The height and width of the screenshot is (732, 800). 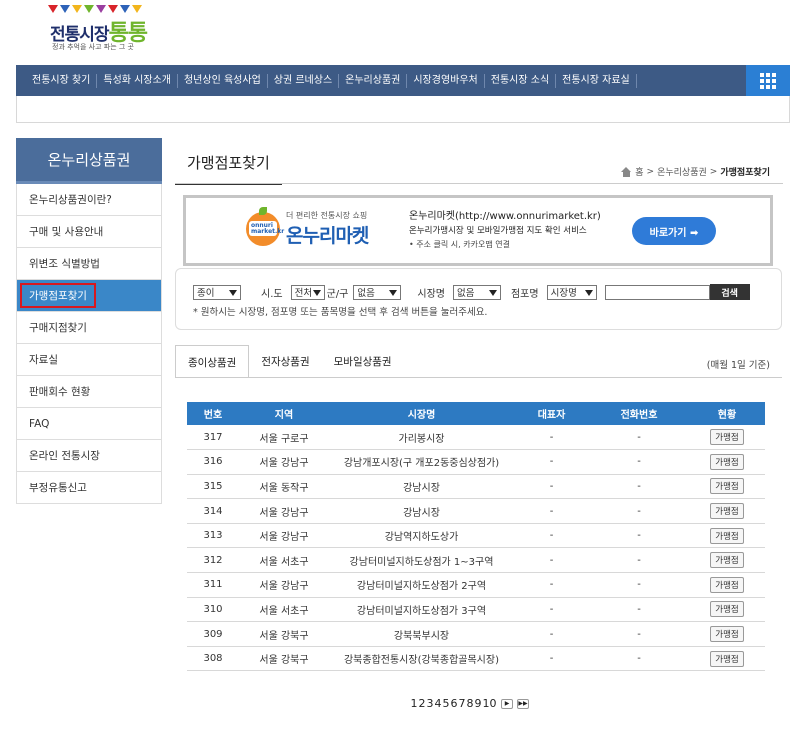 I want to click on nav-item-archive: 전통시장 자료실, so click(x=596, y=80).